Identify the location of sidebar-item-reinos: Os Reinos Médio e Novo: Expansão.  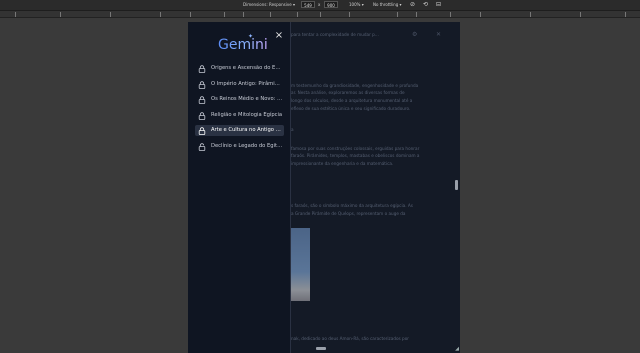
(239, 99).